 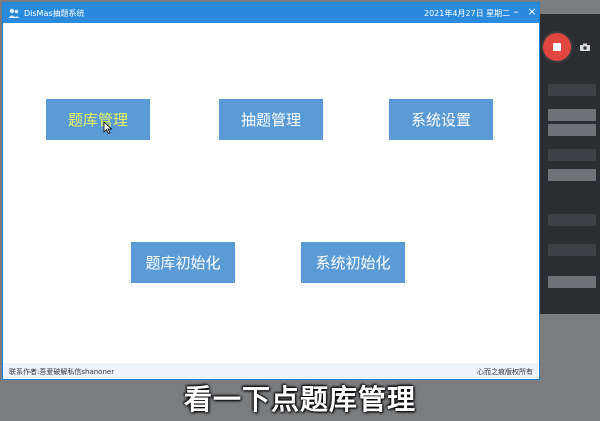 I want to click on close-button: ×, so click(x=532, y=12).